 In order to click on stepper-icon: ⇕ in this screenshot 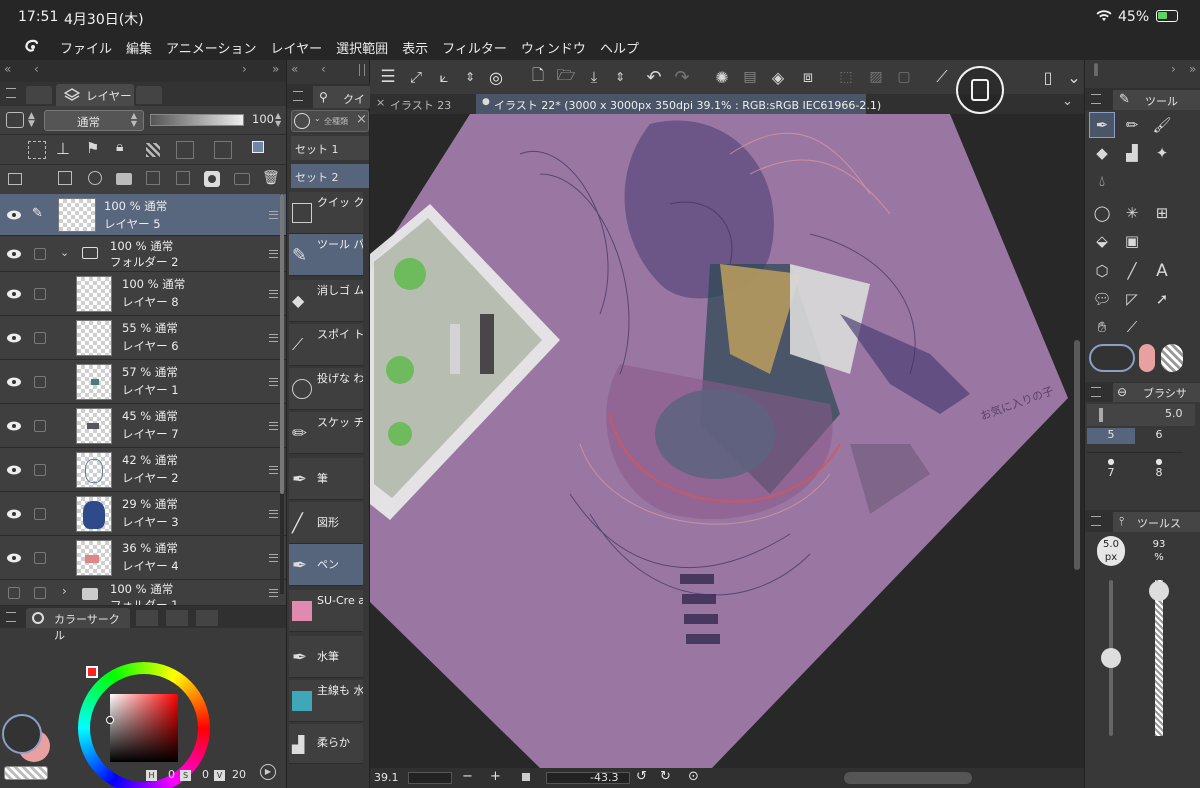, I will do `click(470, 77)`.